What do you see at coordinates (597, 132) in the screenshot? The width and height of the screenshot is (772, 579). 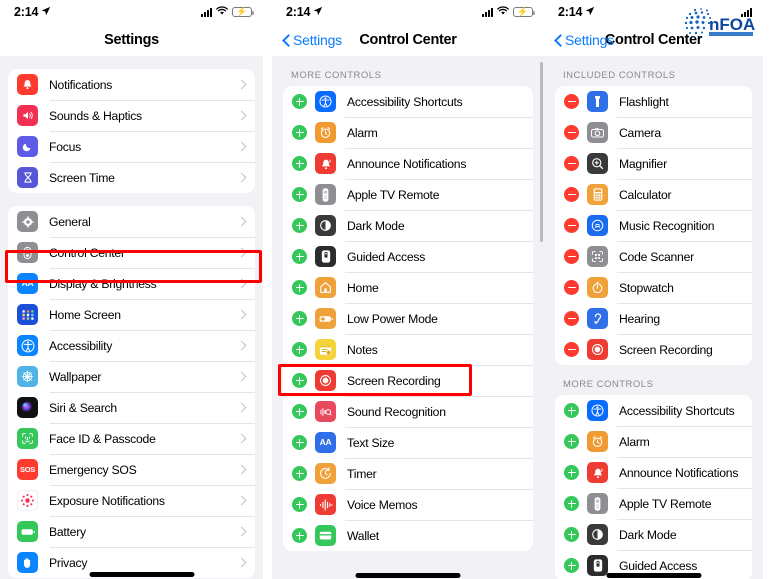 I see `camera-icon` at bounding box center [597, 132].